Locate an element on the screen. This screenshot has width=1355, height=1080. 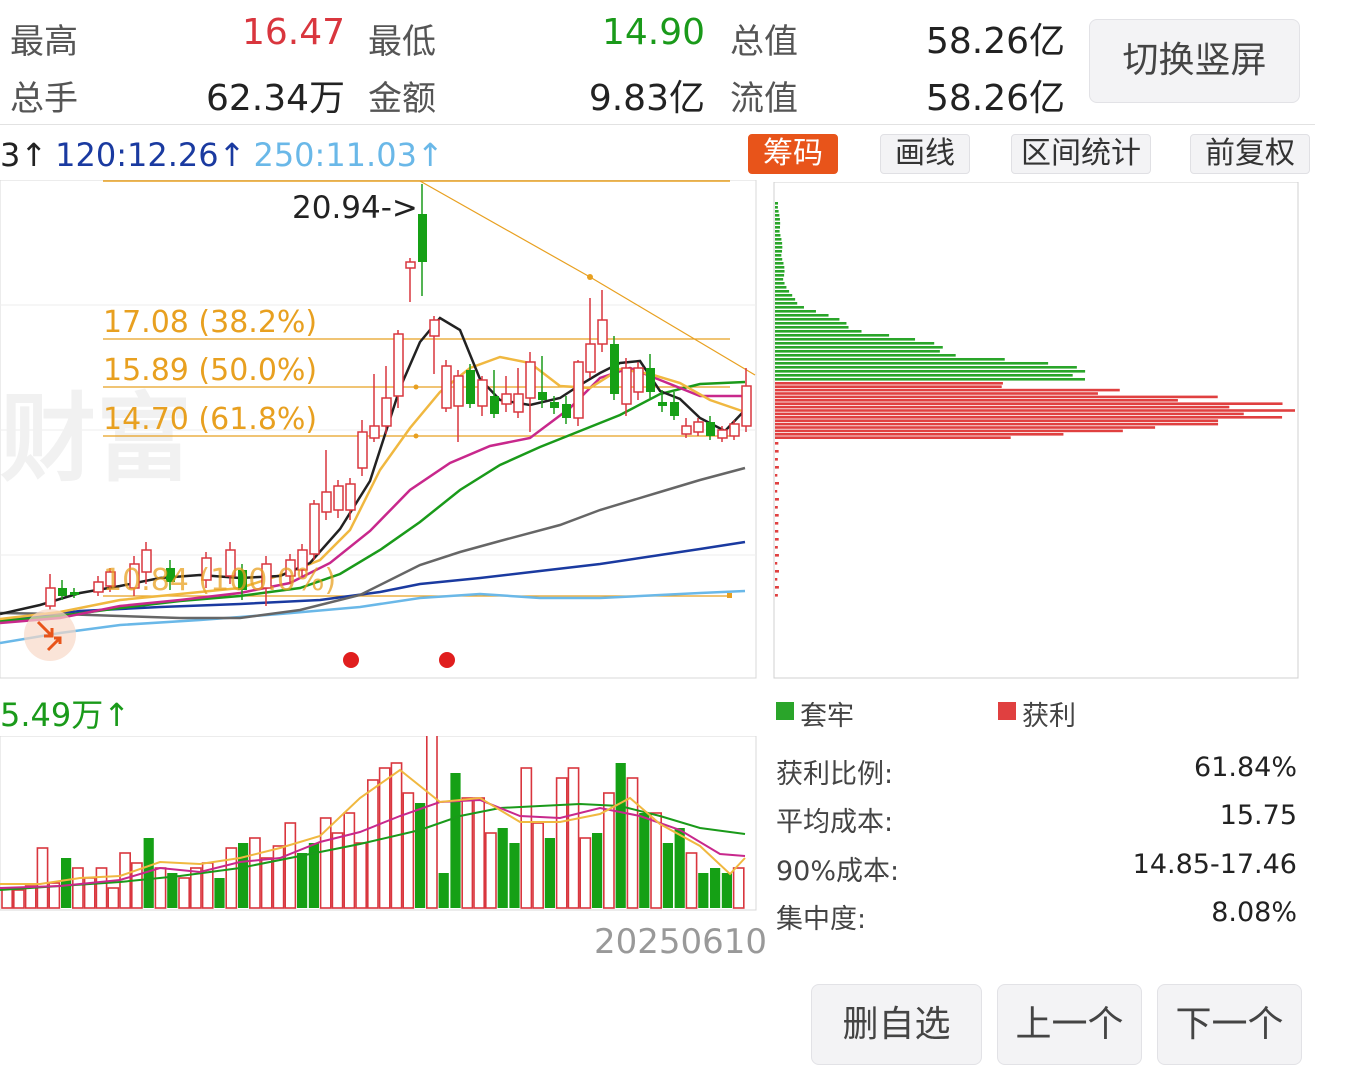
date-label: 20250610 is located at coordinates (681, 942).